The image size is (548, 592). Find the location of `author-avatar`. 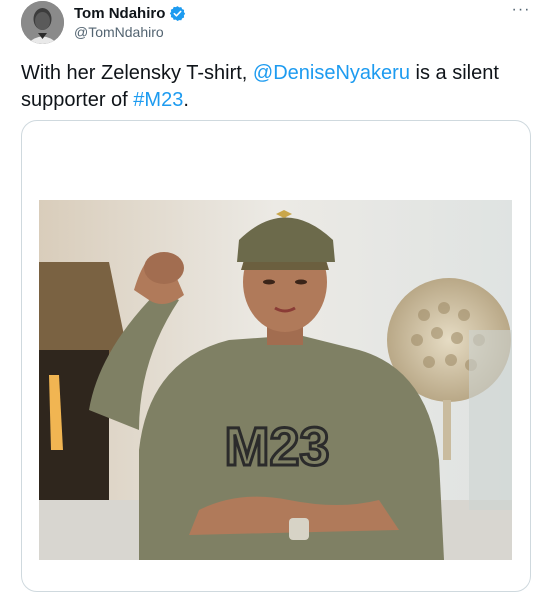

author-avatar is located at coordinates (42, 22).